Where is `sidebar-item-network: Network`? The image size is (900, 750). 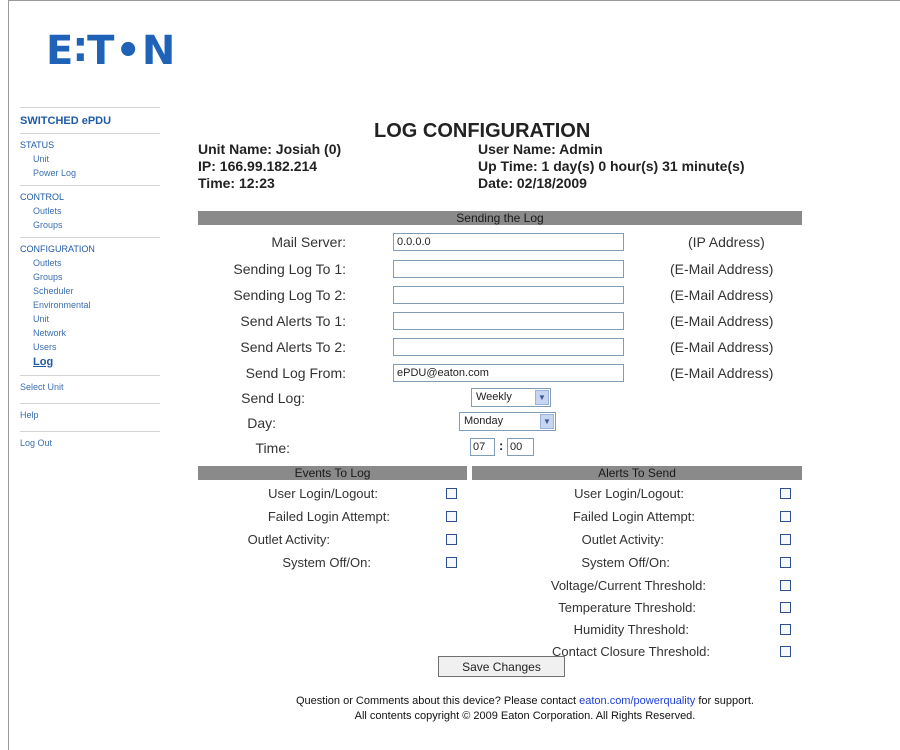
sidebar-item-network: Network is located at coordinates (90, 333).